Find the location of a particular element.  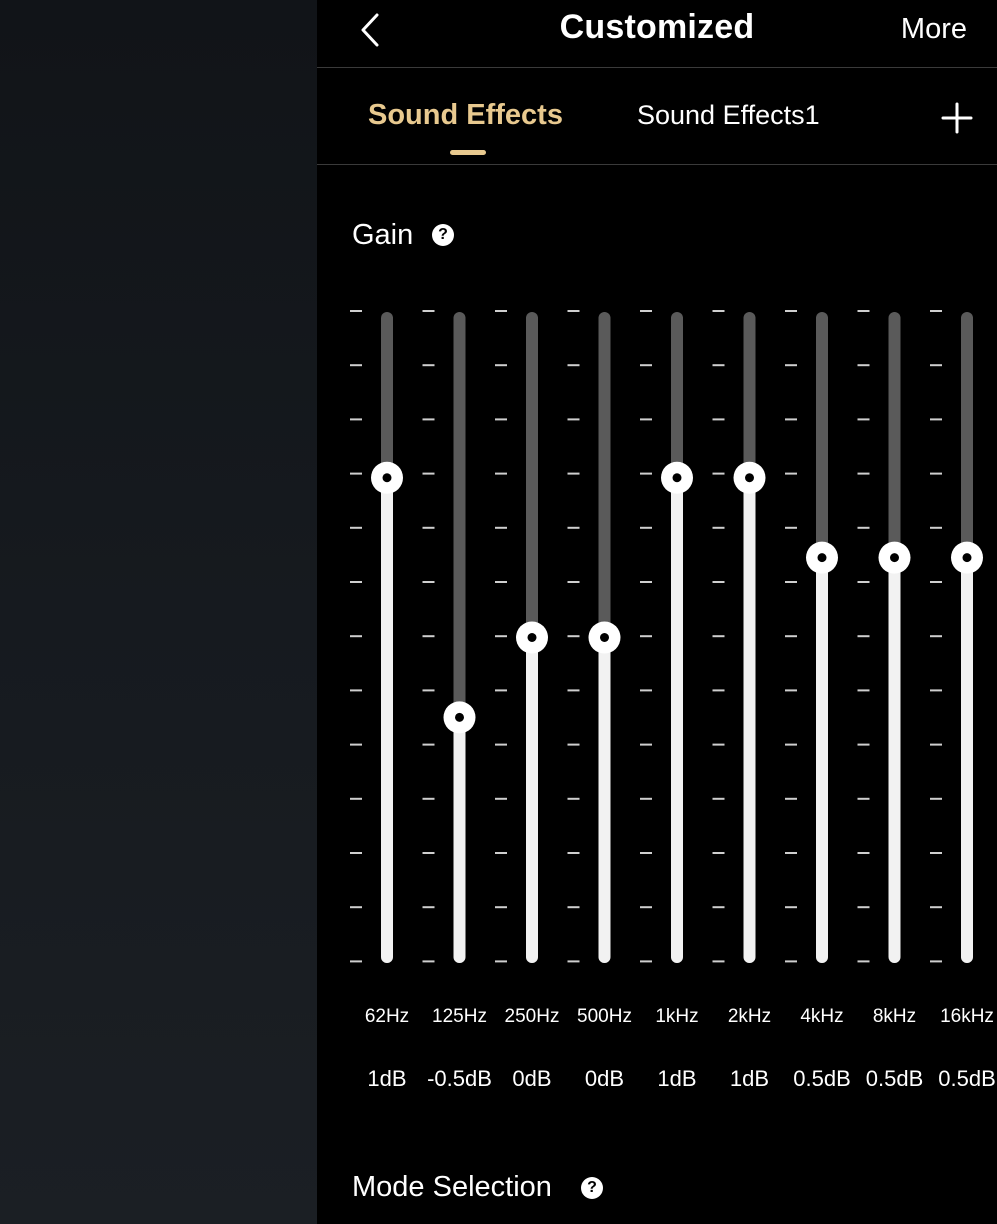

band-frequency-label: 62Hz is located at coordinates (387, 1016).